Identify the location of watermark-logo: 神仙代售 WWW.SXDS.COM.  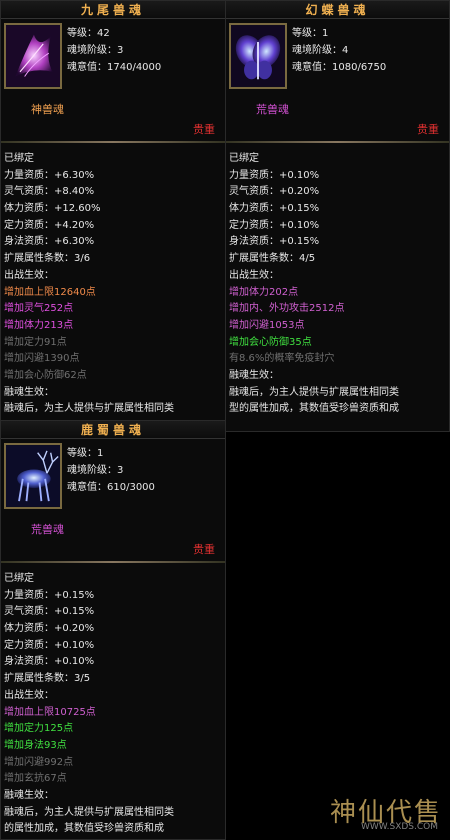
(362, 812).